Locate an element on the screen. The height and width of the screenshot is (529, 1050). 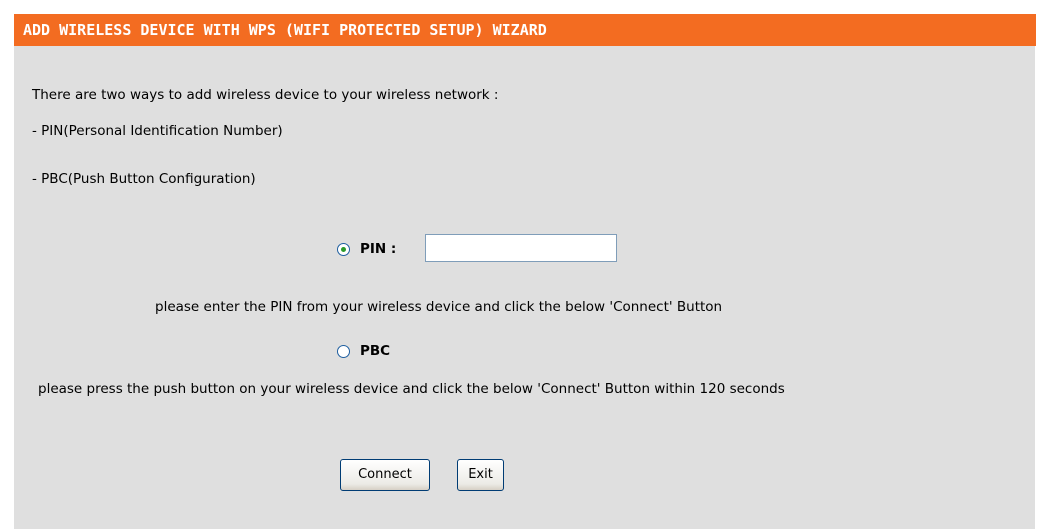
exit-button: Exit is located at coordinates (480, 475).